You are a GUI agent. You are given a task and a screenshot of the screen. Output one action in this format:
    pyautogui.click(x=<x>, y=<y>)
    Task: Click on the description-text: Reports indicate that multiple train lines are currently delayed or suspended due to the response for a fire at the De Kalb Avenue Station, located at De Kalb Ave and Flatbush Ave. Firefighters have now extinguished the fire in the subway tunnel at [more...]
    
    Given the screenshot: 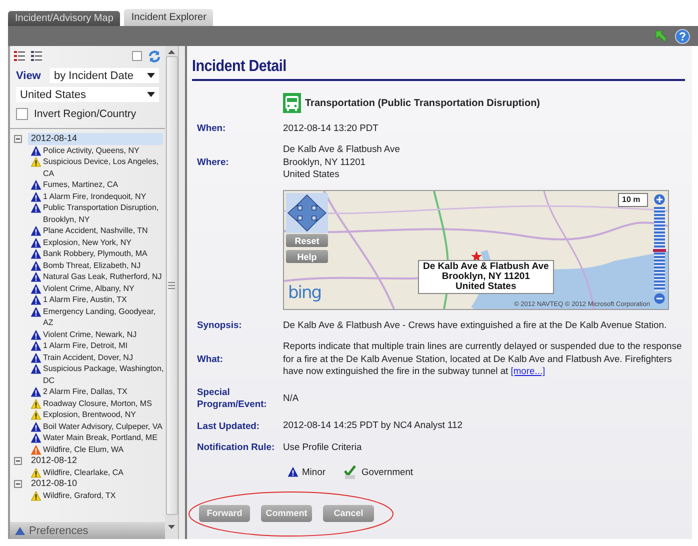 What is the action you would take?
    pyautogui.click(x=483, y=359)
    